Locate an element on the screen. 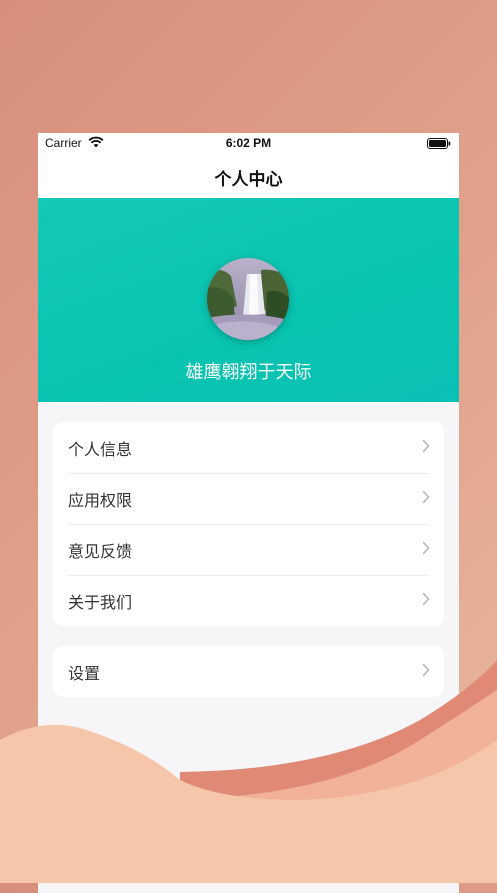 The width and height of the screenshot is (497, 893). page-title: 个人中心 is located at coordinates (248, 180).